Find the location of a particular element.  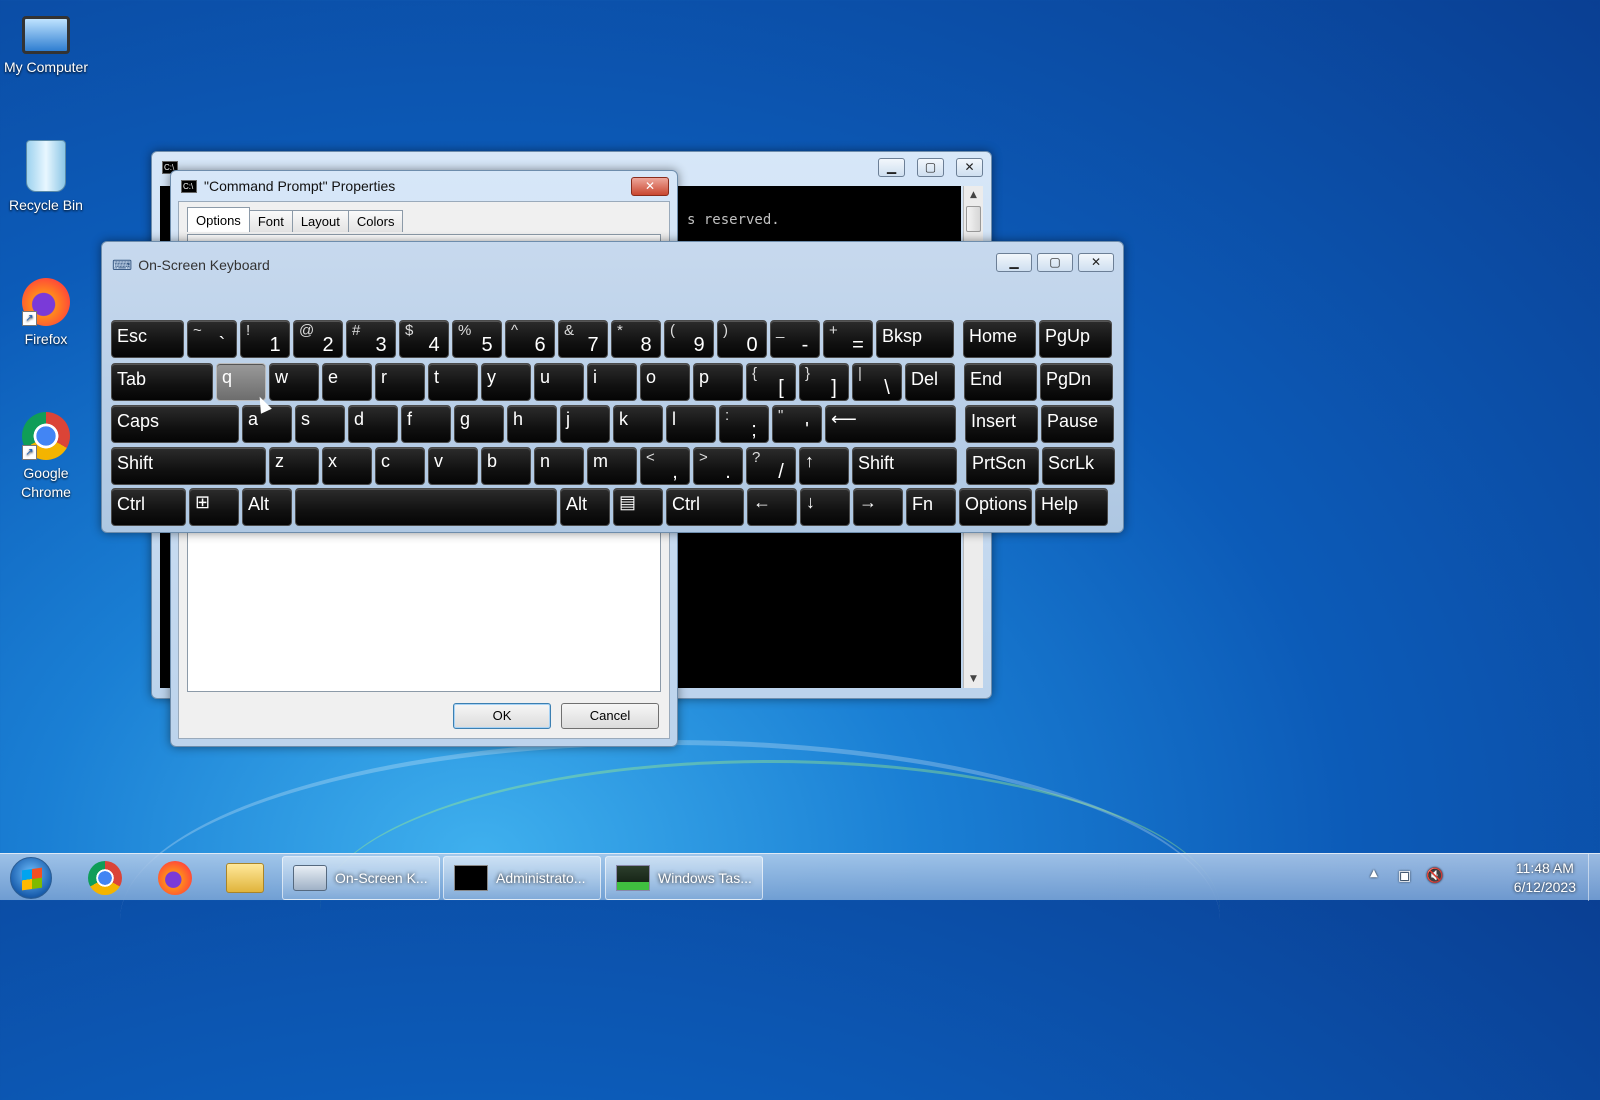

key-n: n is located at coordinates (559, 466).